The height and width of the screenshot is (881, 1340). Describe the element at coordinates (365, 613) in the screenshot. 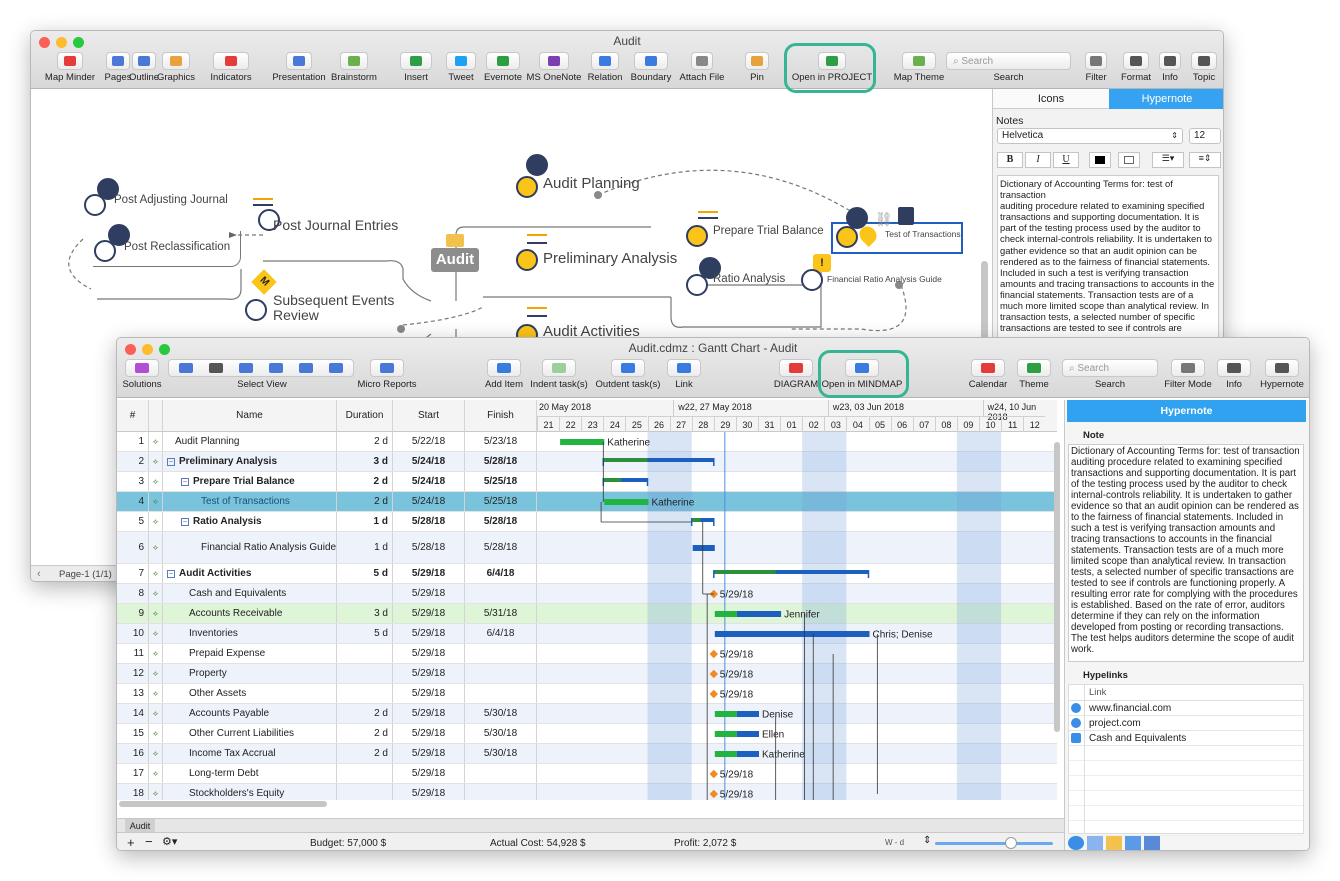

I see `task-duration: 3 d` at that location.